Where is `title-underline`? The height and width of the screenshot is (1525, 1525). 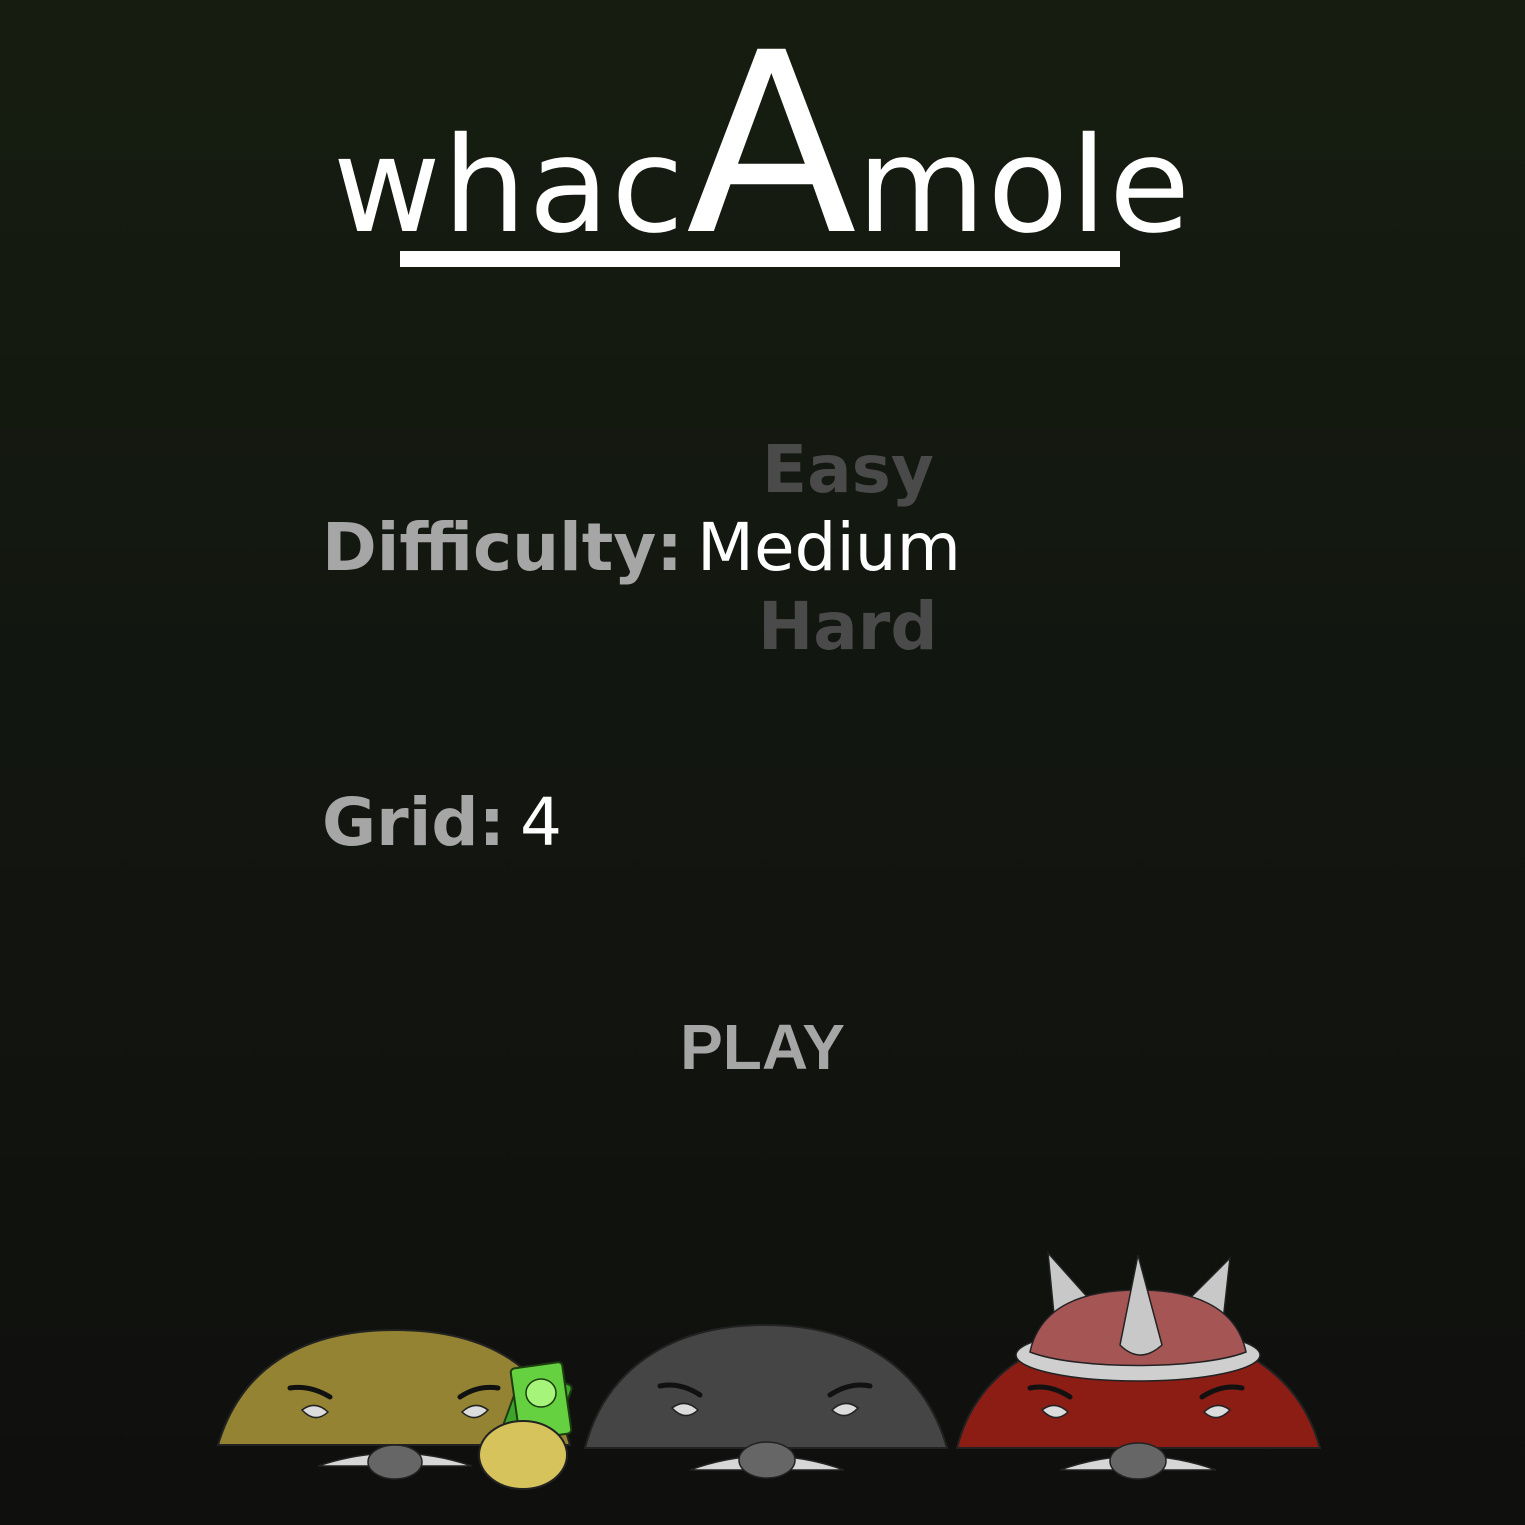 title-underline is located at coordinates (760, 259).